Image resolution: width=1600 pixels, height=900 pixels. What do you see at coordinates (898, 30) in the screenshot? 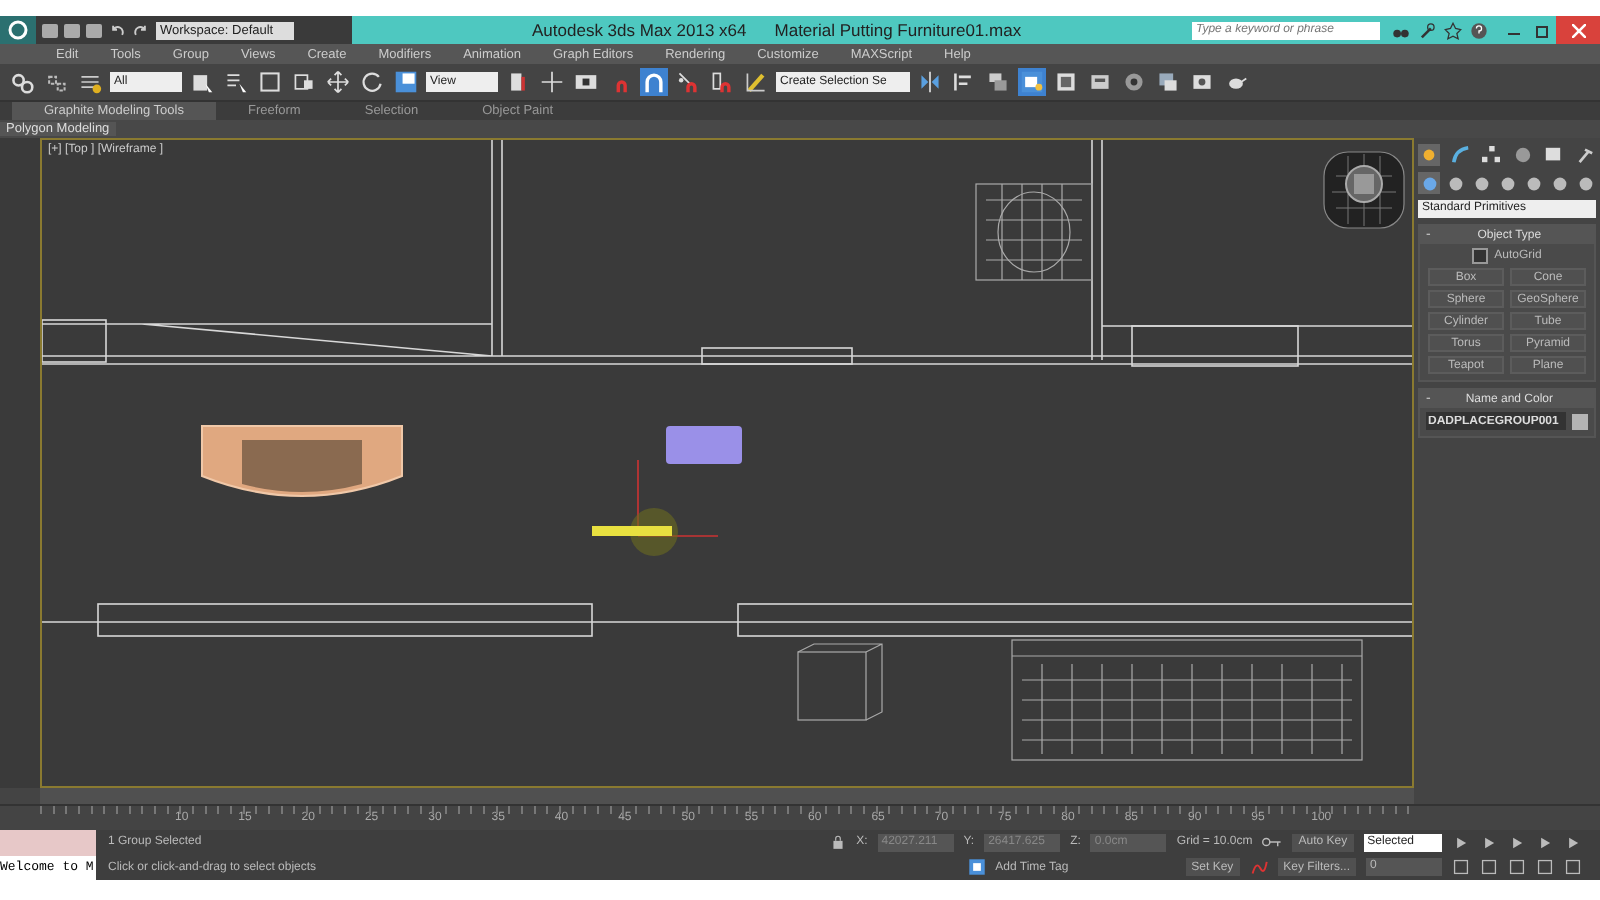
I see `file-name: Material Putting Furniture01.max` at bounding box center [898, 30].